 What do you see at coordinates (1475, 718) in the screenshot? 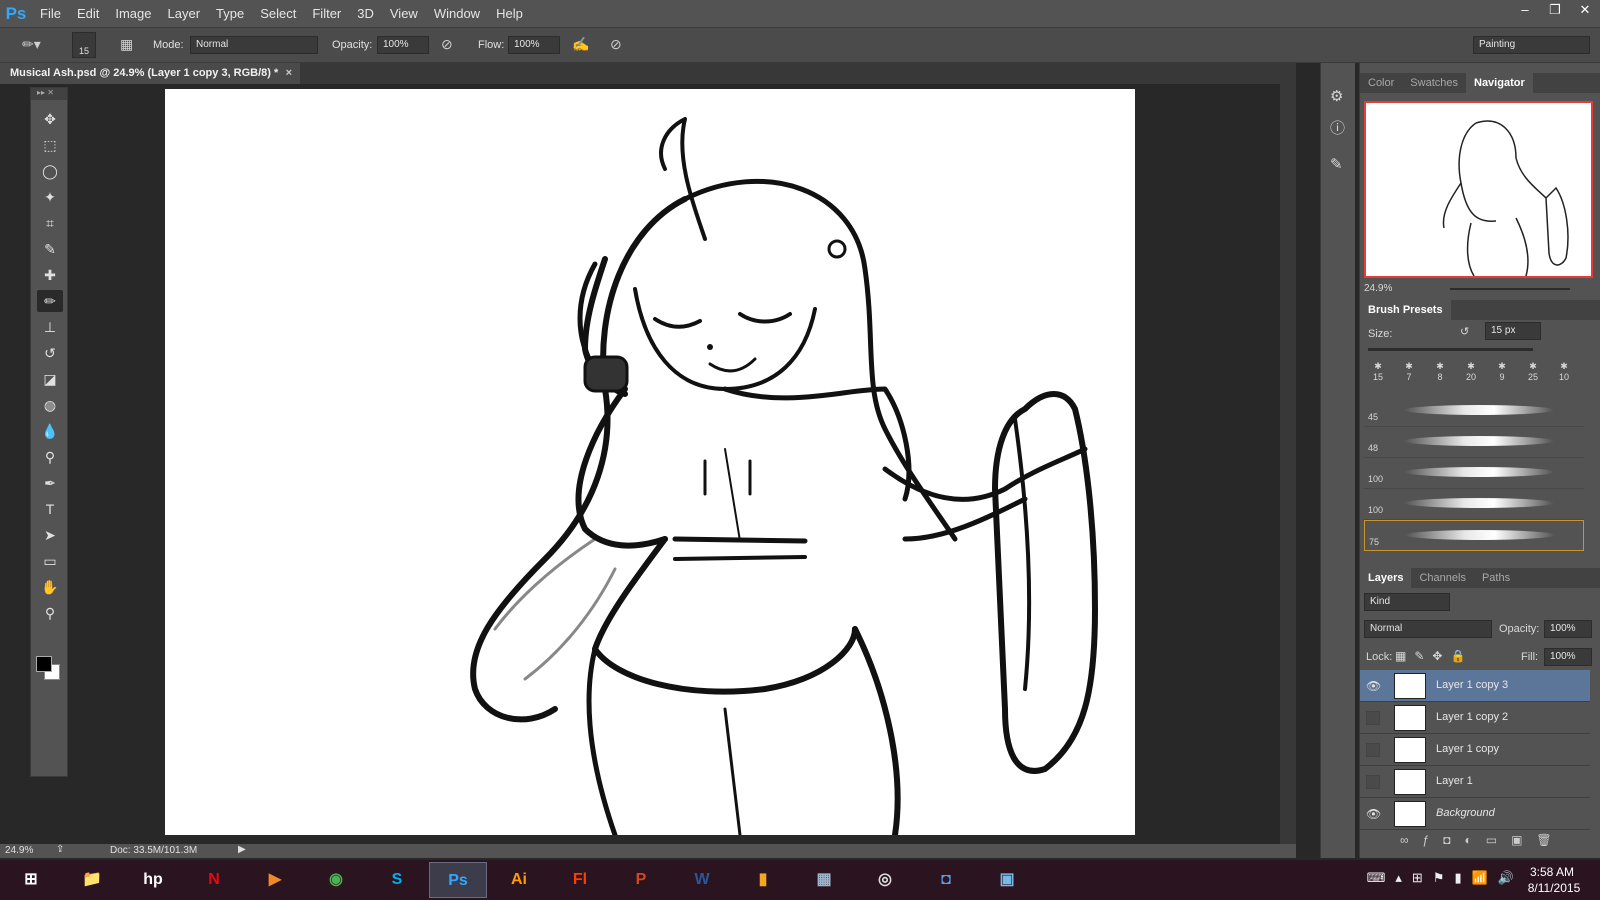
I see `layer-row: Layer 1 copy 2` at bounding box center [1475, 718].